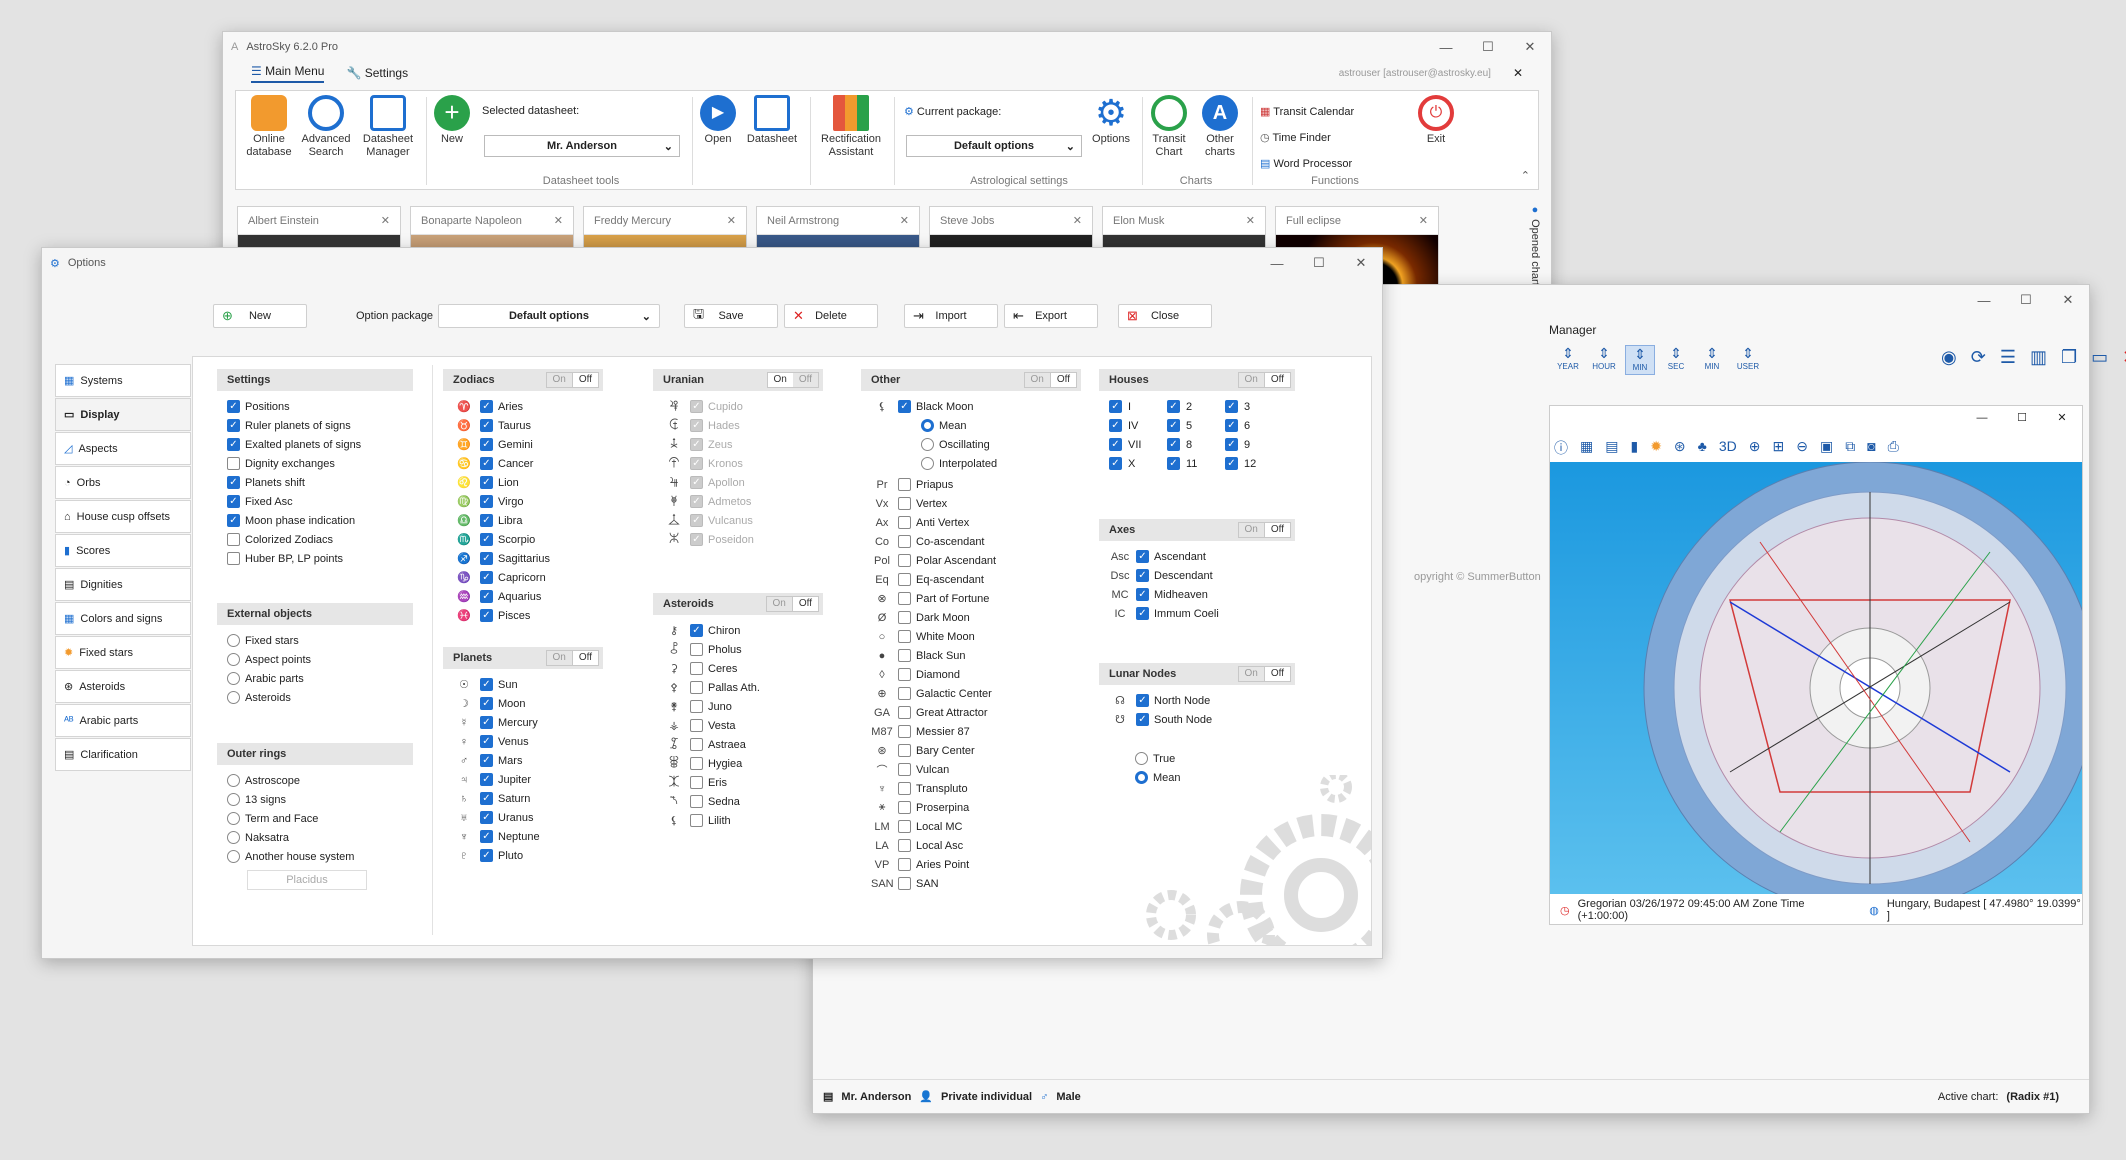 The height and width of the screenshot is (1160, 2126). Describe the element at coordinates (523, 684) in the screenshot. I see `option-item: ☉ ✓ Sun` at that location.